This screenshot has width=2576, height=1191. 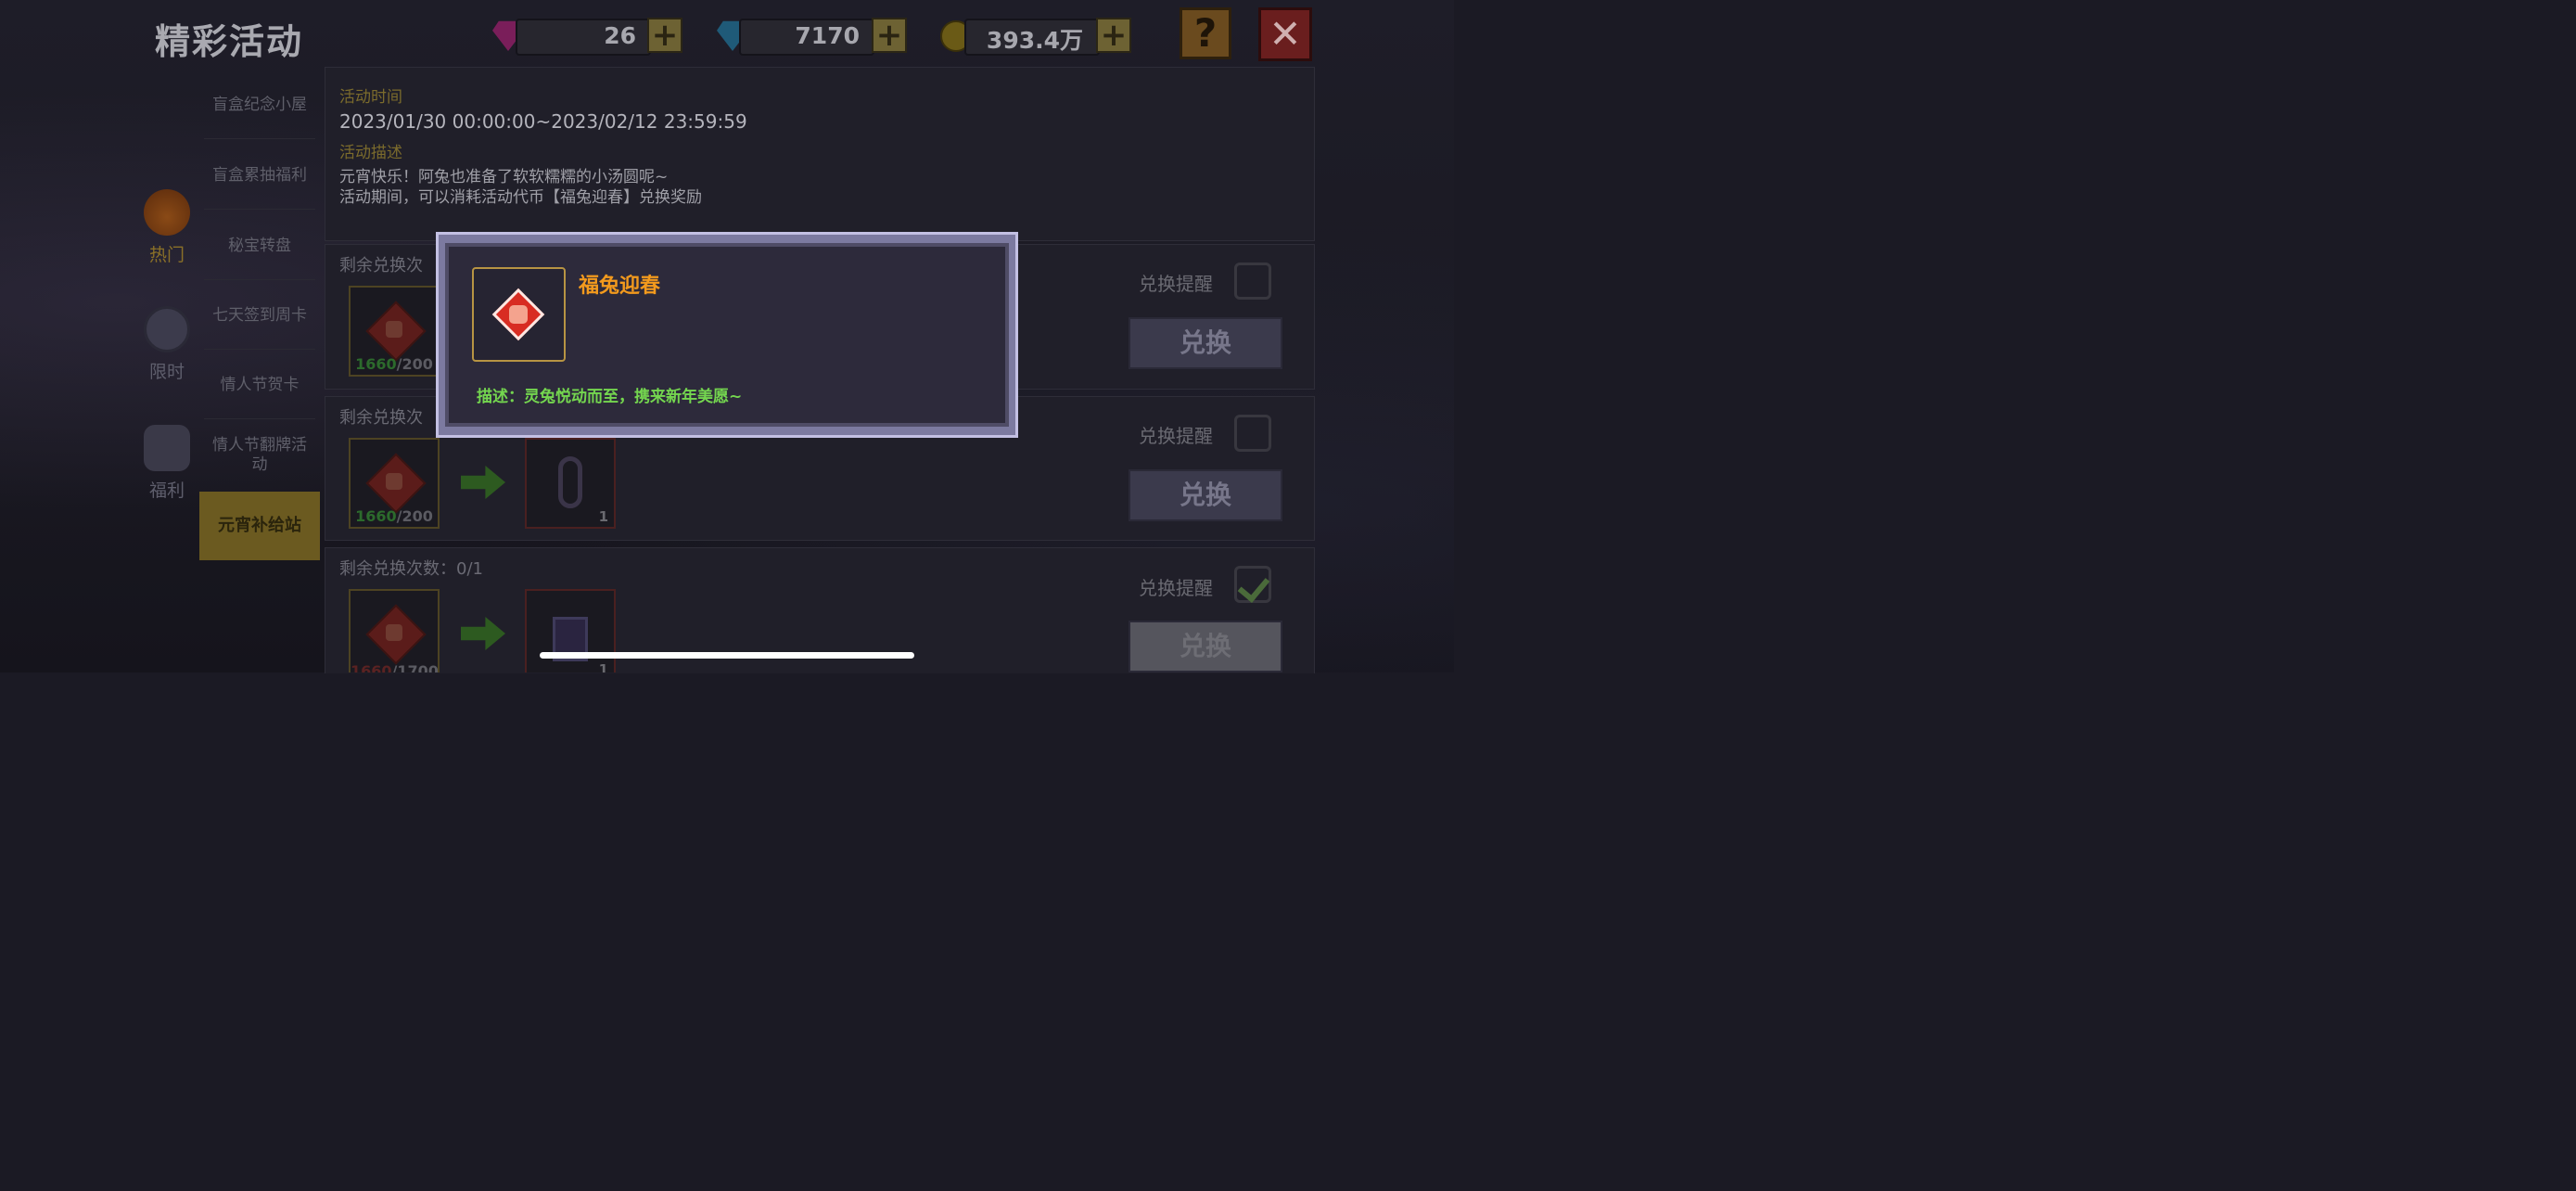 I want to click on cost-item-slot: 1660/1700, so click(x=395, y=630).